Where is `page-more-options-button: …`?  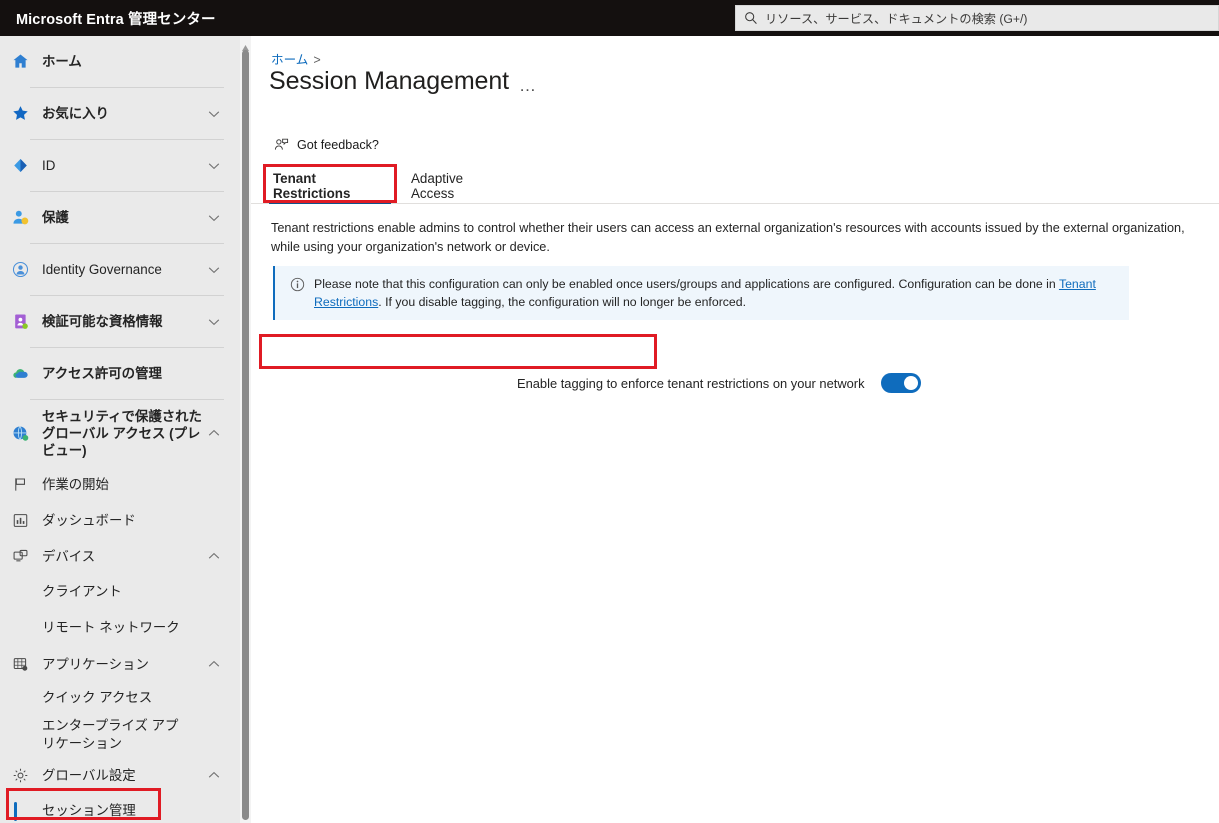 page-more-options-button: … is located at coordinates (528, 86).